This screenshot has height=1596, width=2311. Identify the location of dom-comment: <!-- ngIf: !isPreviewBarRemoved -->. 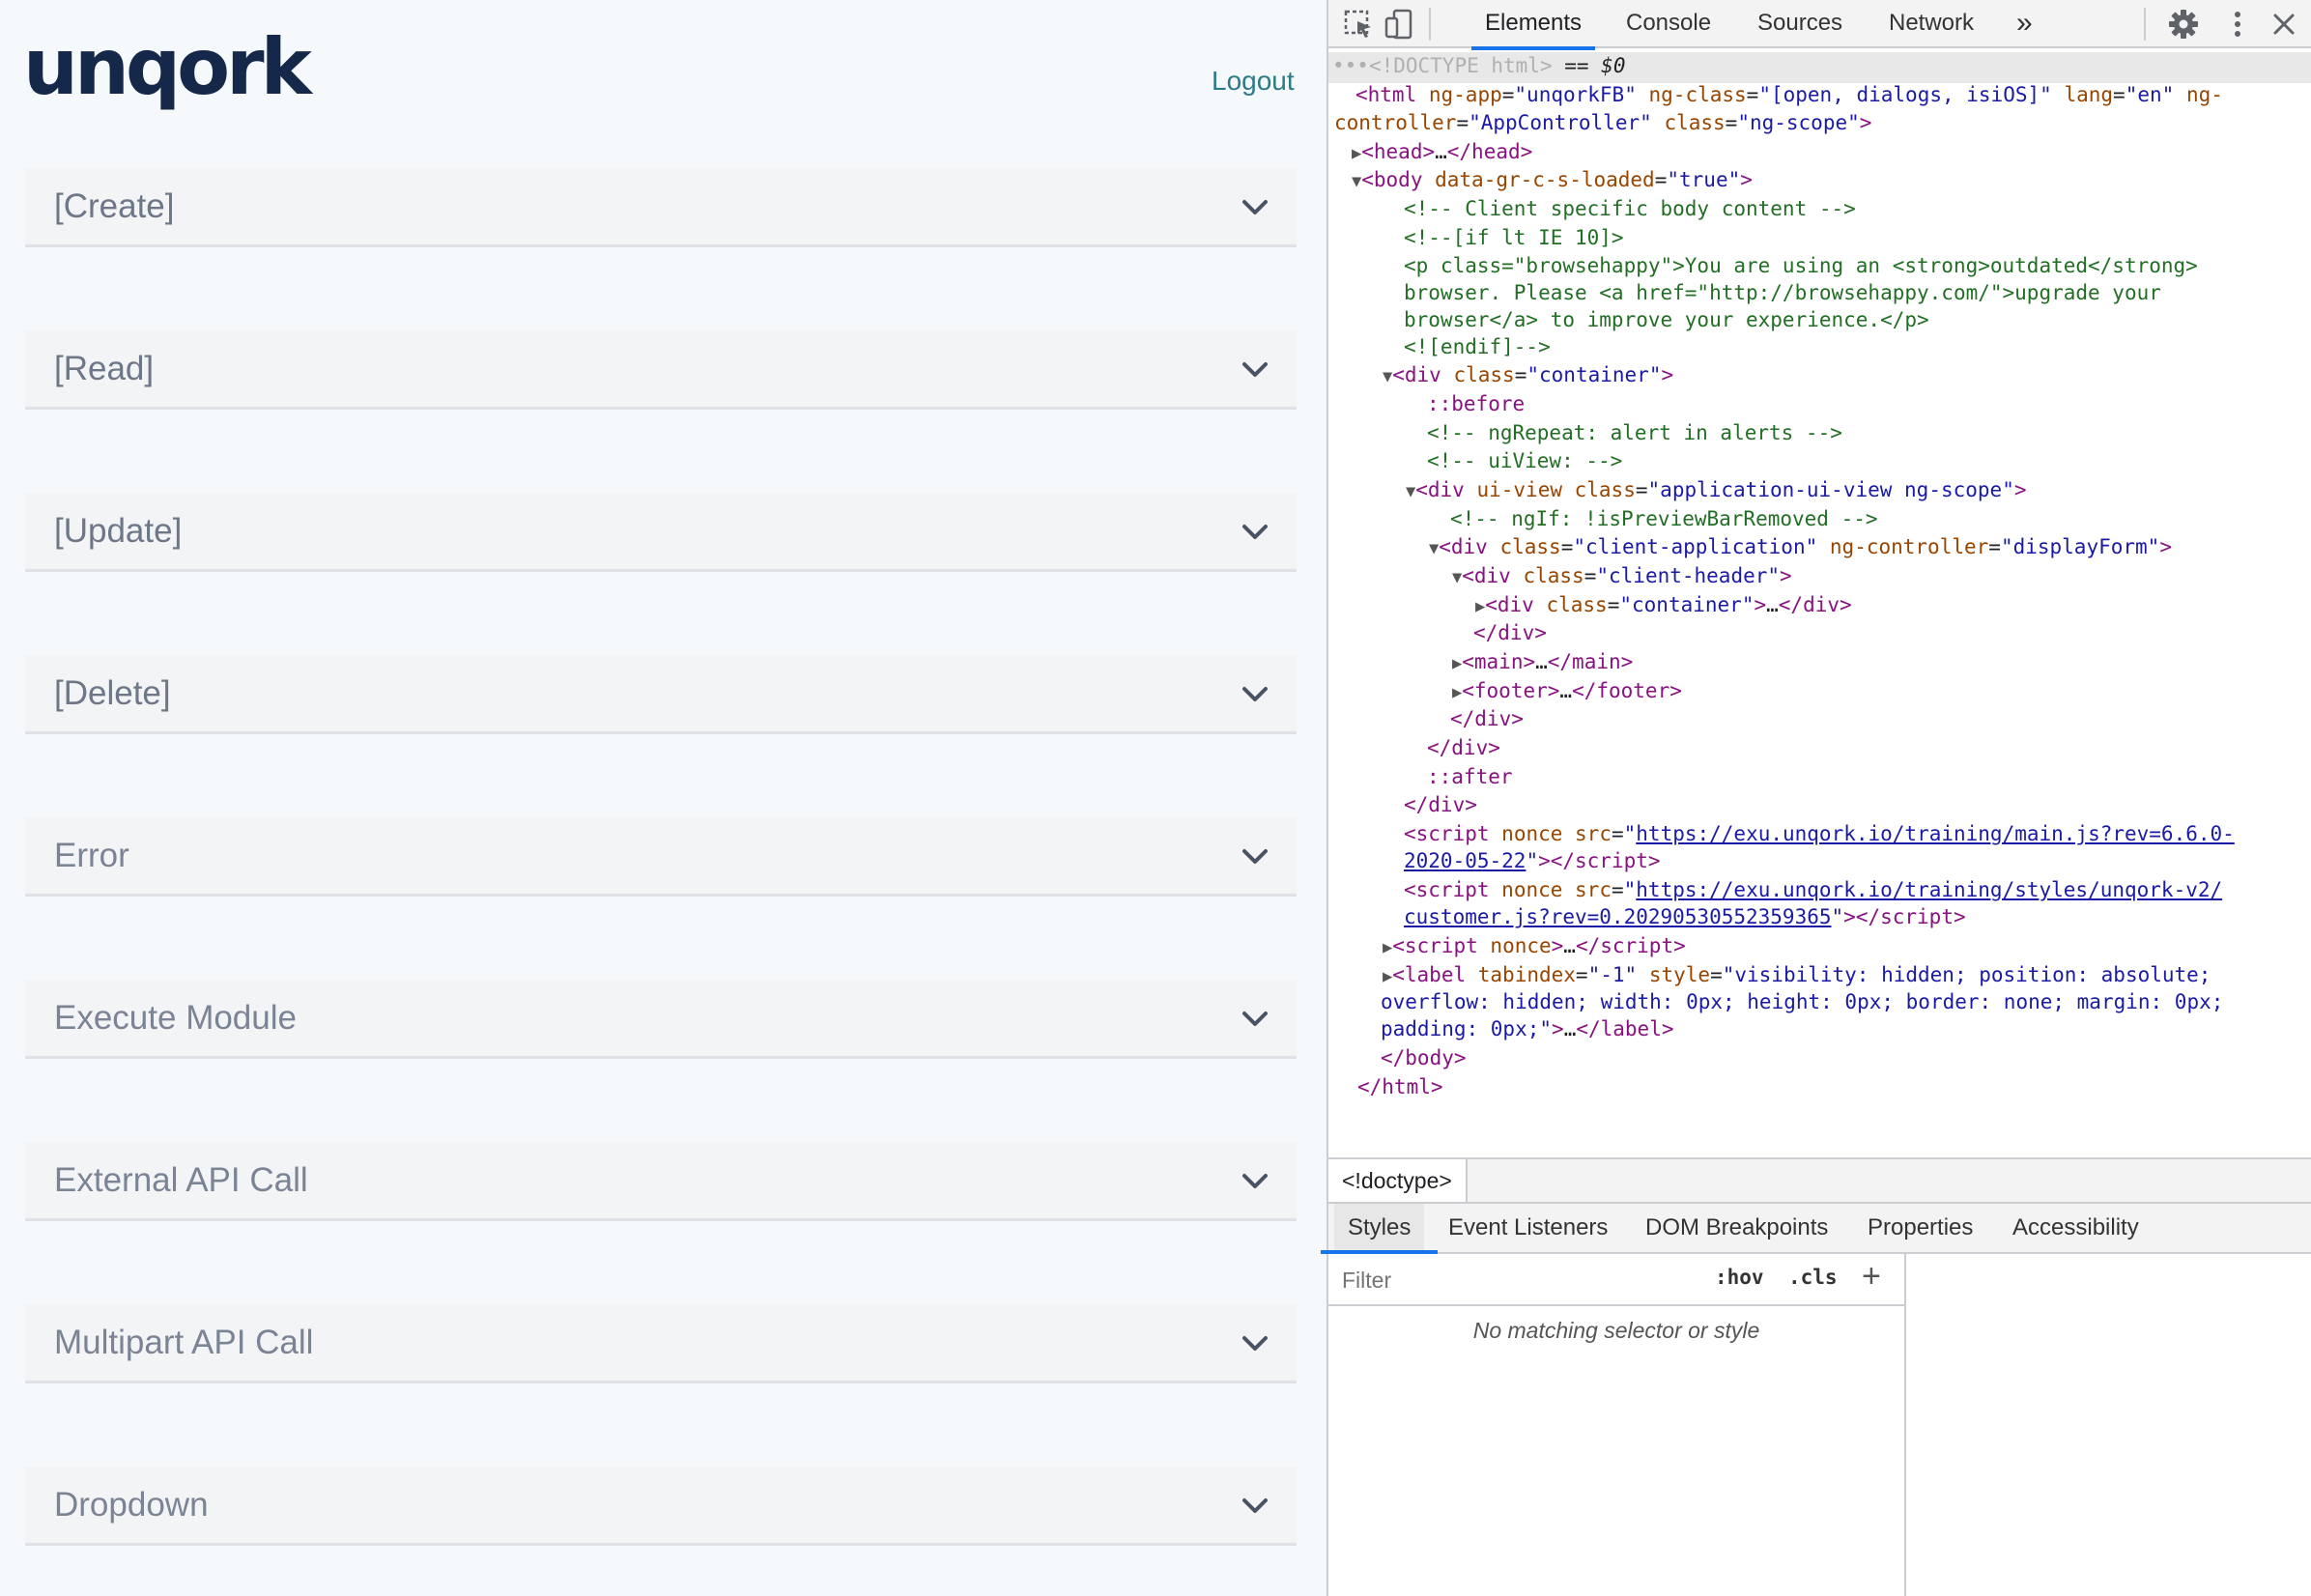
(1664, 520).